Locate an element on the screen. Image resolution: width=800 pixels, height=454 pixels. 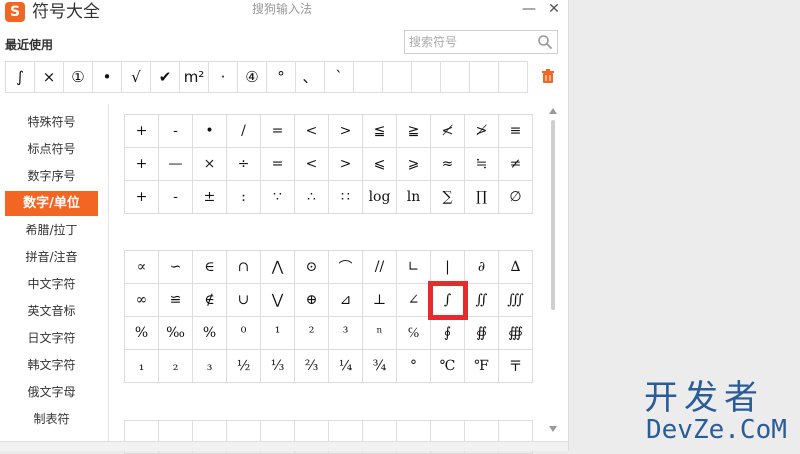
symbol-cell: ⅔ is located at coordinates (311, 366).